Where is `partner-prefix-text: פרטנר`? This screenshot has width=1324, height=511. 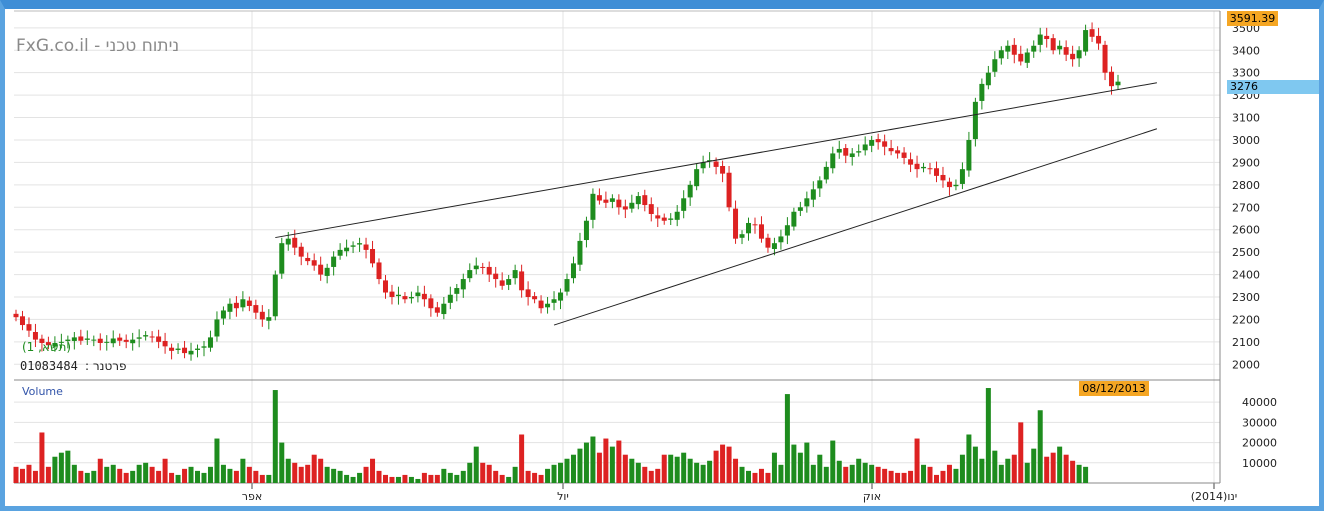 partner-prefix-text: פרטנר is located at coordinates (109, 366).